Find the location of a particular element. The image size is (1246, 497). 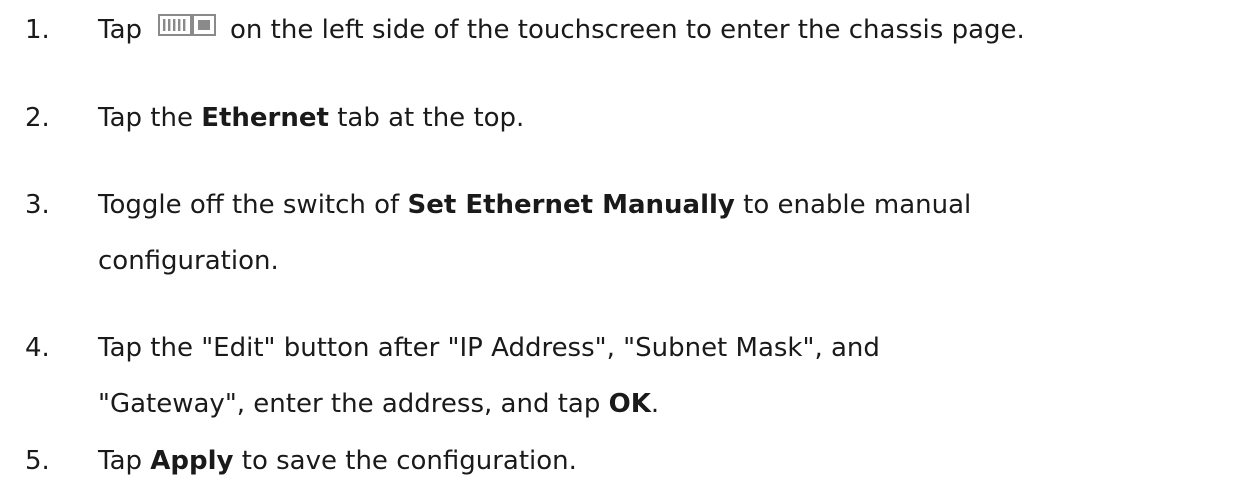

step-text: Tap Apply to save the configuration. is located at coordinates (337, 461).